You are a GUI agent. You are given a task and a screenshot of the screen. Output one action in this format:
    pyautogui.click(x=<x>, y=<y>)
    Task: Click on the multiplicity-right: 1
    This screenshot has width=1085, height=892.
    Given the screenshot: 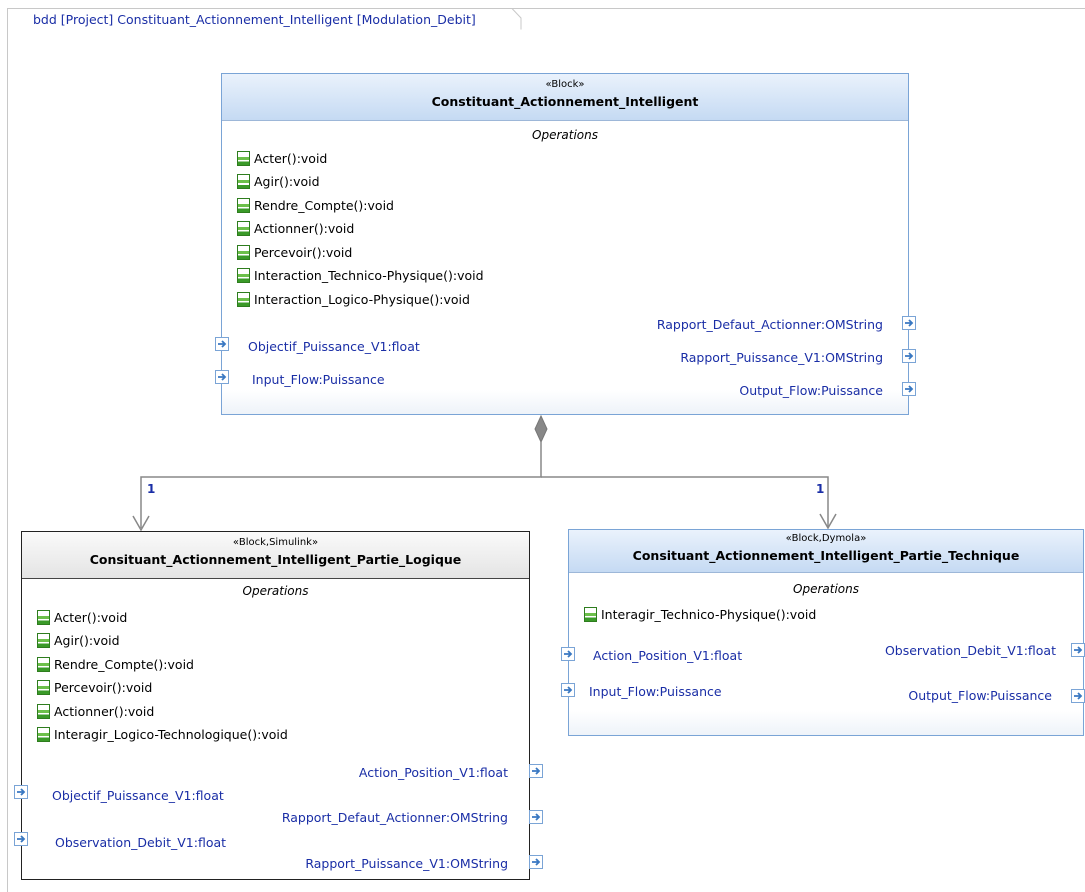 What is the action you would take?
    pyautogui.click(x=820, y=489)
    